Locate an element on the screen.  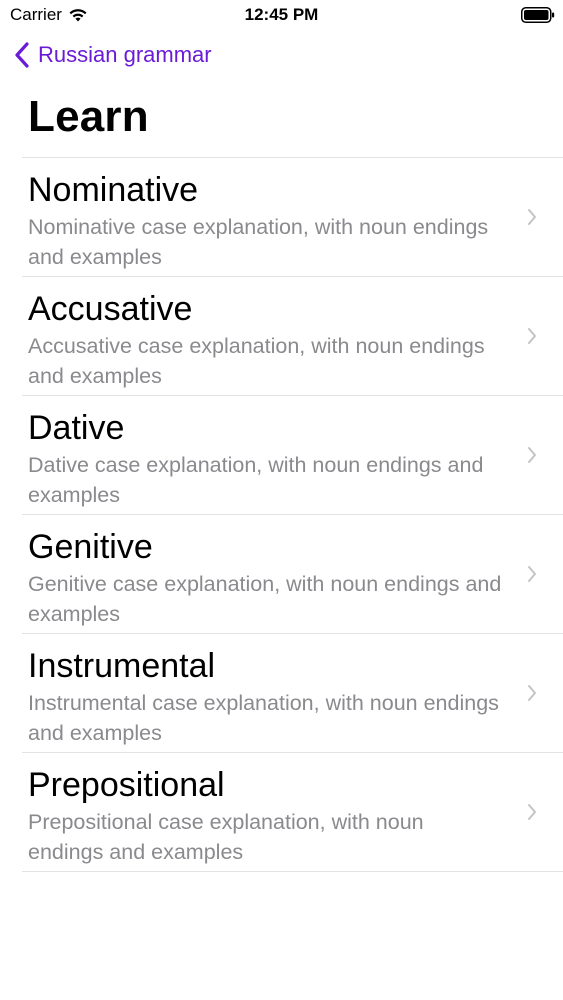
list-item-title: Nominative is located at coordinates (113, 190).